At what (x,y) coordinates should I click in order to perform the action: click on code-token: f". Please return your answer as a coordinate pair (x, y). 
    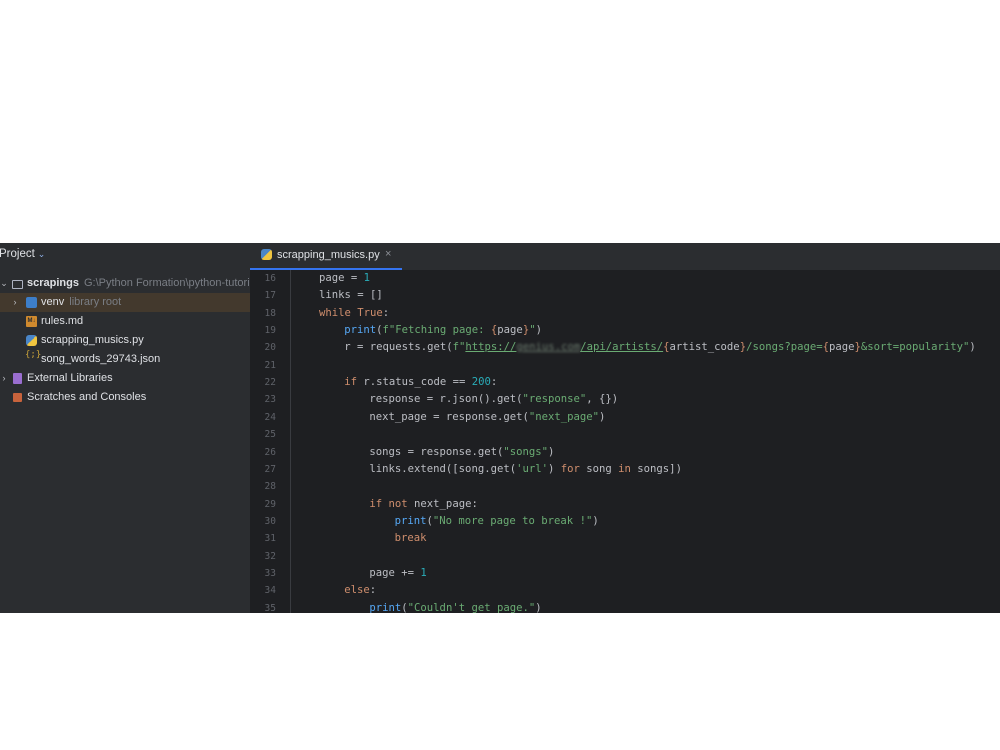
    Looking at the image, I should click on (459, 347).